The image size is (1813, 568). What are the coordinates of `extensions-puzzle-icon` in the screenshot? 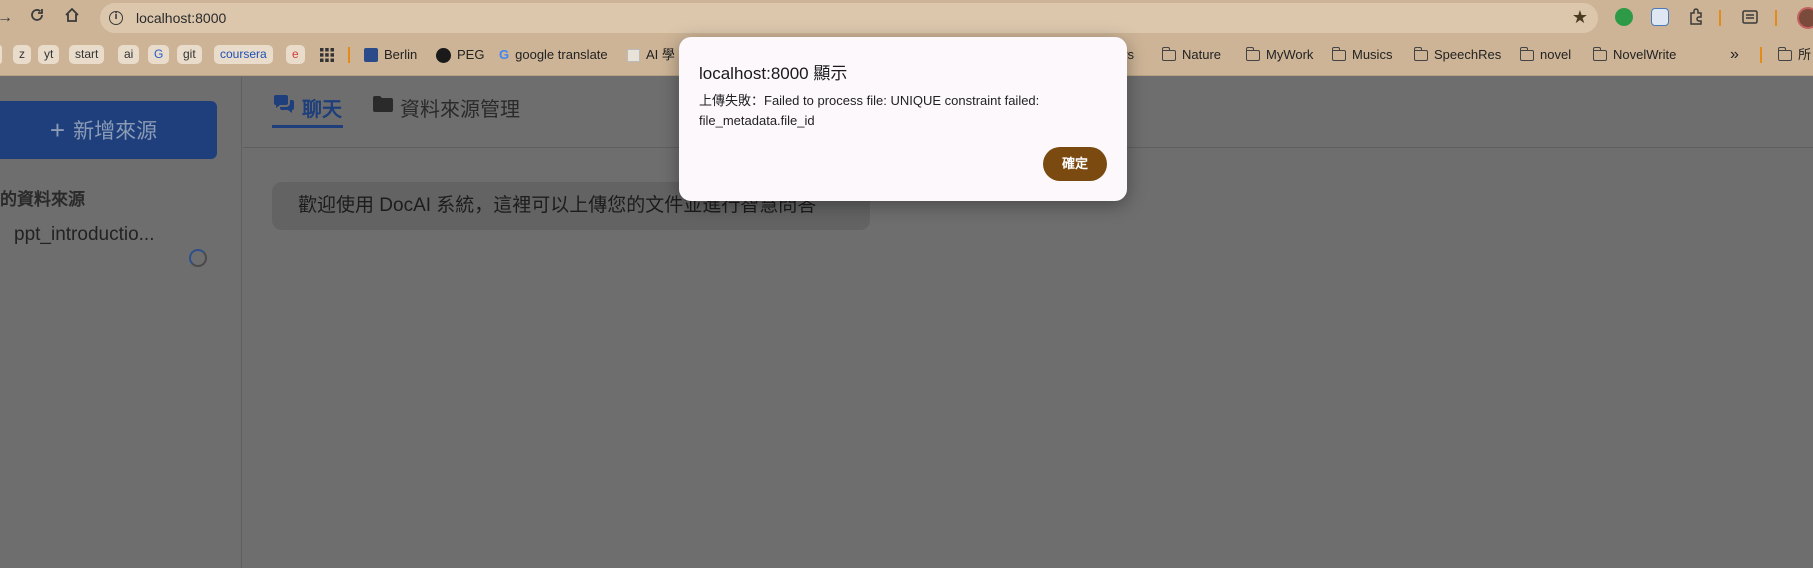 It's located at (1696, 17).